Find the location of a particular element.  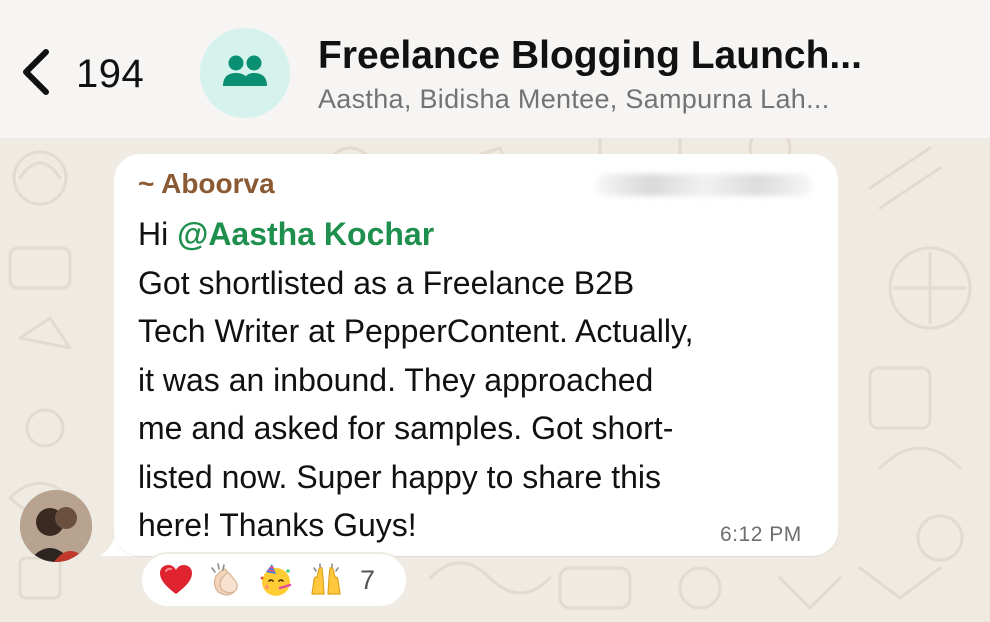

greeting-text: Hi is located at coordinates (158, 234).